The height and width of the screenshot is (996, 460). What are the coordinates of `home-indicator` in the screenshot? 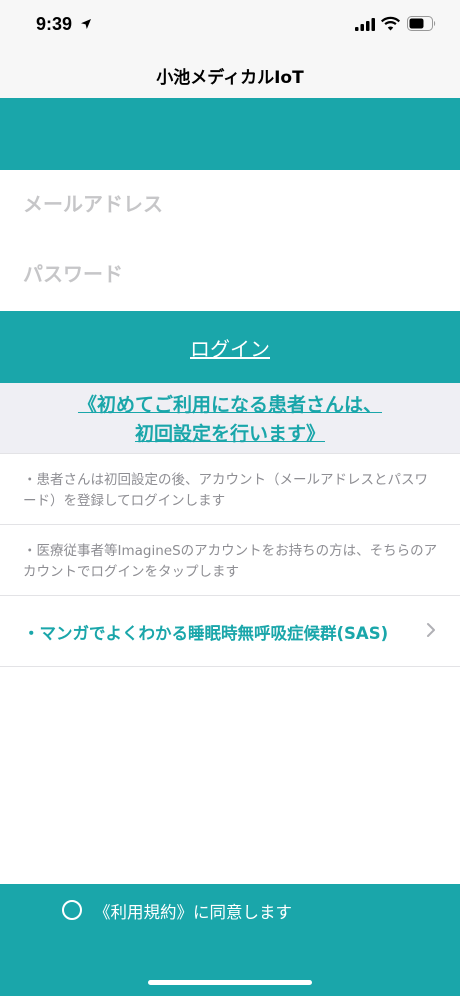 It's located at (230, 982).